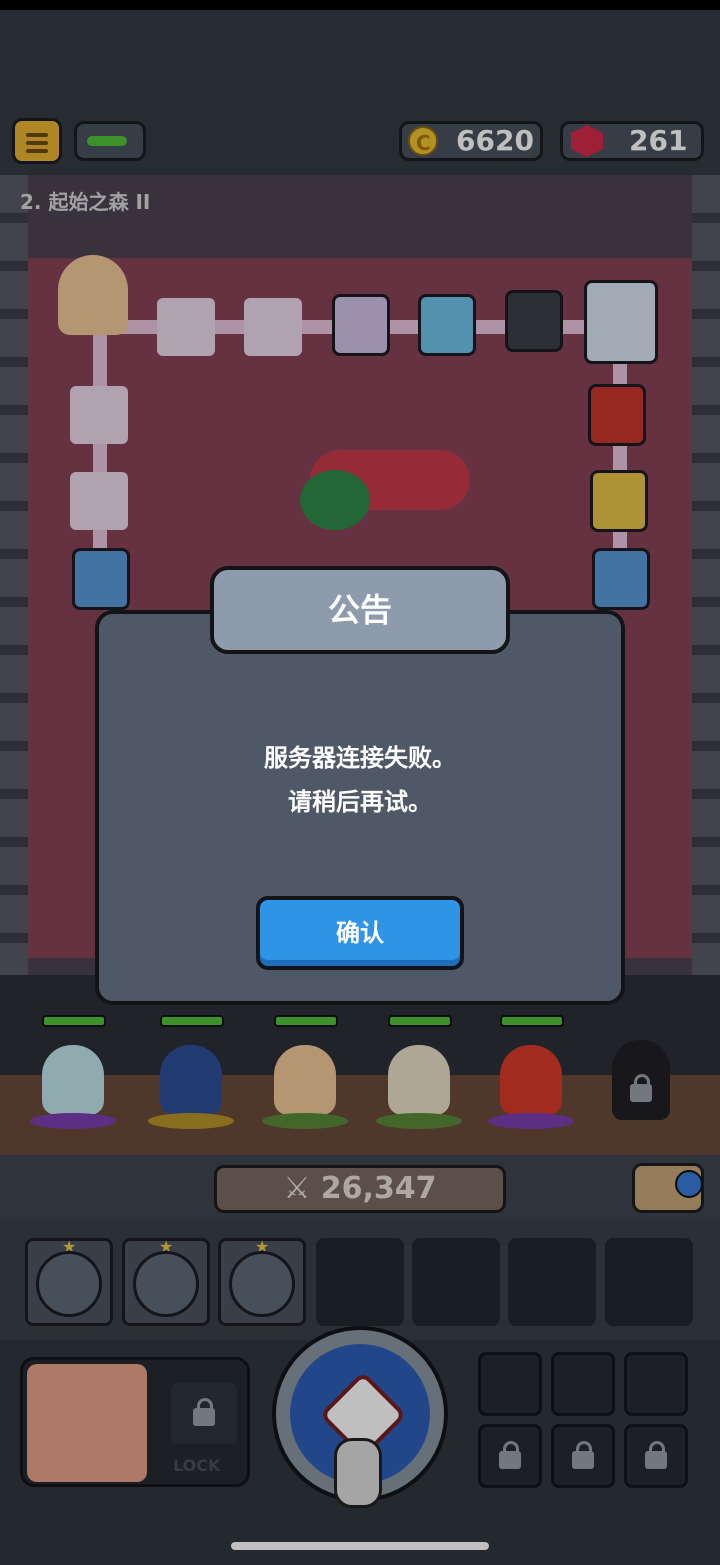 The height and width of the screenshot is (1565, 720). I want to click on dialog-message: 服务器连接失败。 请稍后再试。, so click(360, 780).